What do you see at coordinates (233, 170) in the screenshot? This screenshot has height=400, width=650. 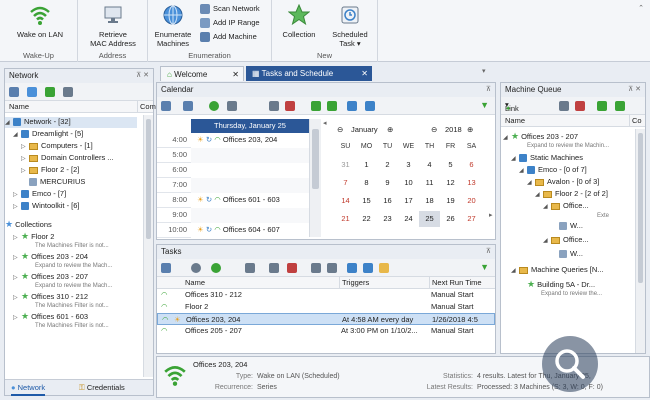 I see `time-slot: 6:00` at bounding box center [233, 170].